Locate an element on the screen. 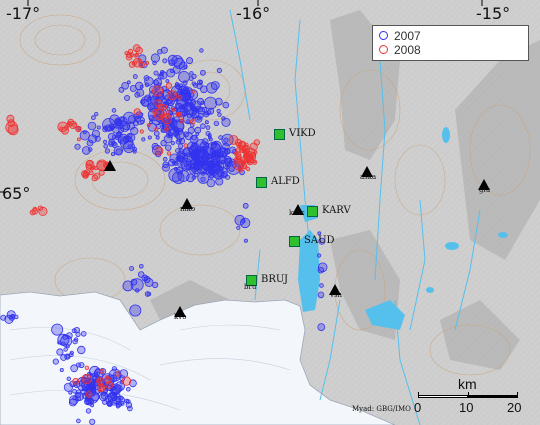 This screenshot has height=425, width=540. scale-tick is located at coordinates (468, 395).